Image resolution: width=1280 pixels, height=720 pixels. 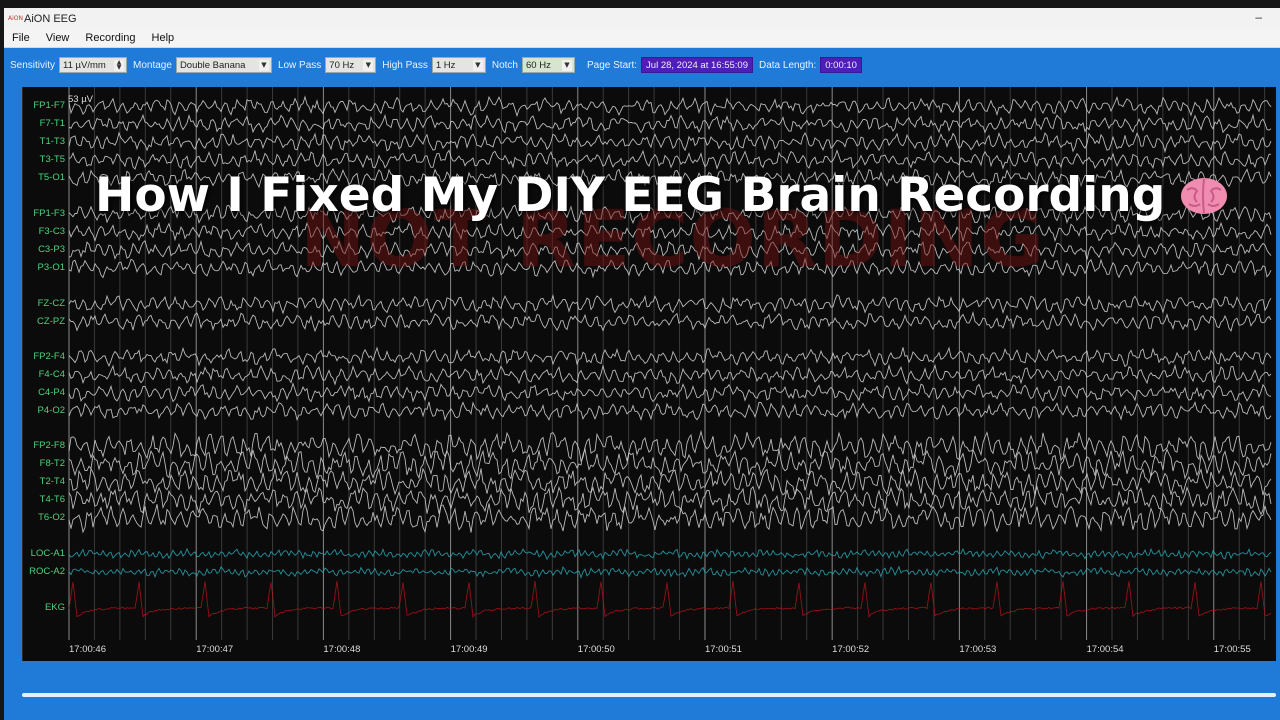 I want to click on highpass-value: 1 Hz, so click(x=445, y=65).